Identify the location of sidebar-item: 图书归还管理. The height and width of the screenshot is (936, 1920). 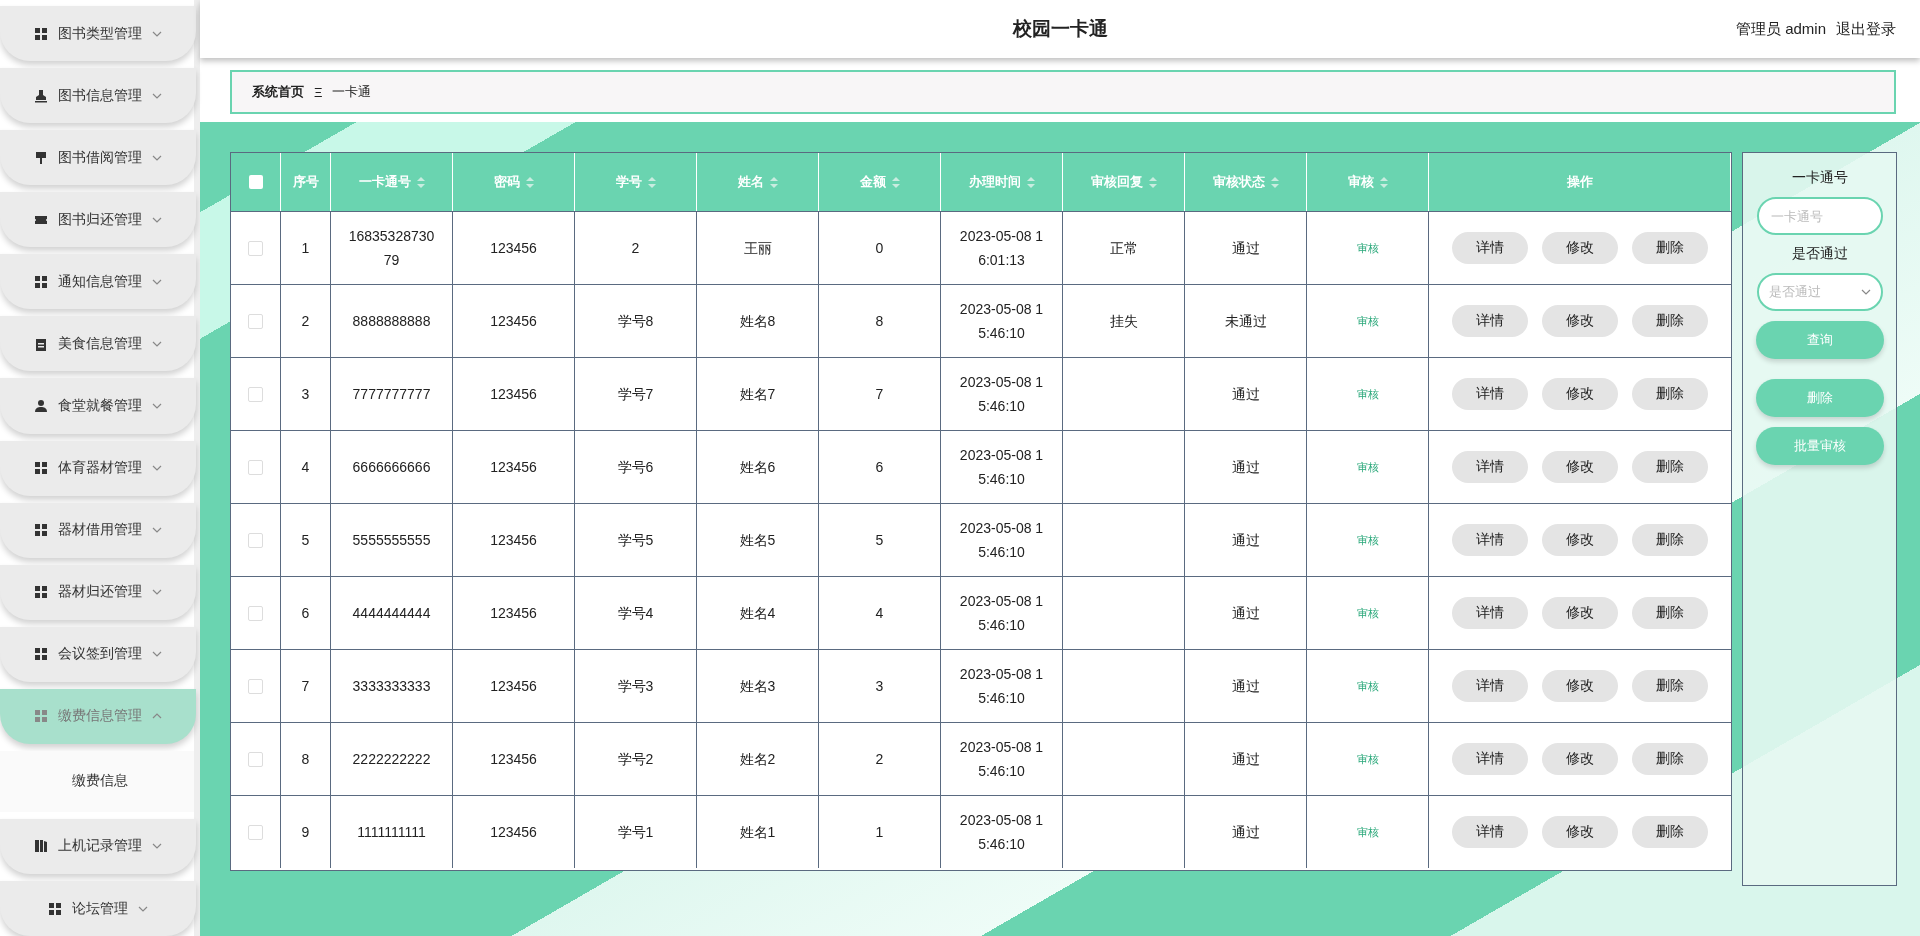
(98, 220).